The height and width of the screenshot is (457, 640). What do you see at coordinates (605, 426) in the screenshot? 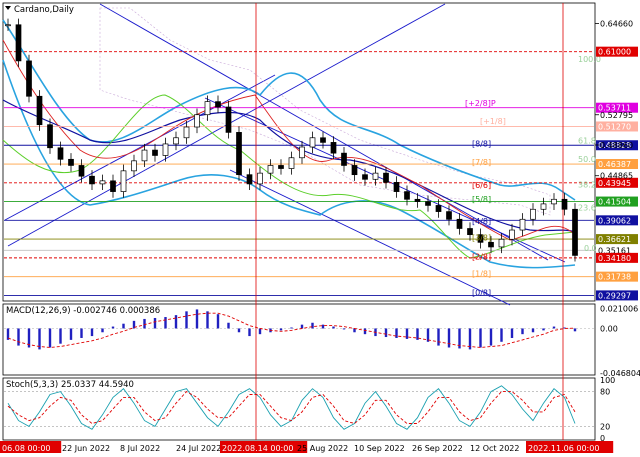
I see `stoch-tick-label: 20` at bounding box center [605, 426].